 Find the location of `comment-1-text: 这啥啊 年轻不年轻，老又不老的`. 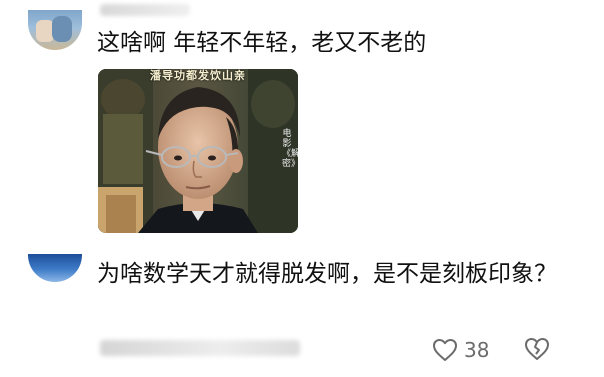

comment-1-text: 这啥啊 年轻不年轻，老又不老的 is located at coordinates (262, 43).